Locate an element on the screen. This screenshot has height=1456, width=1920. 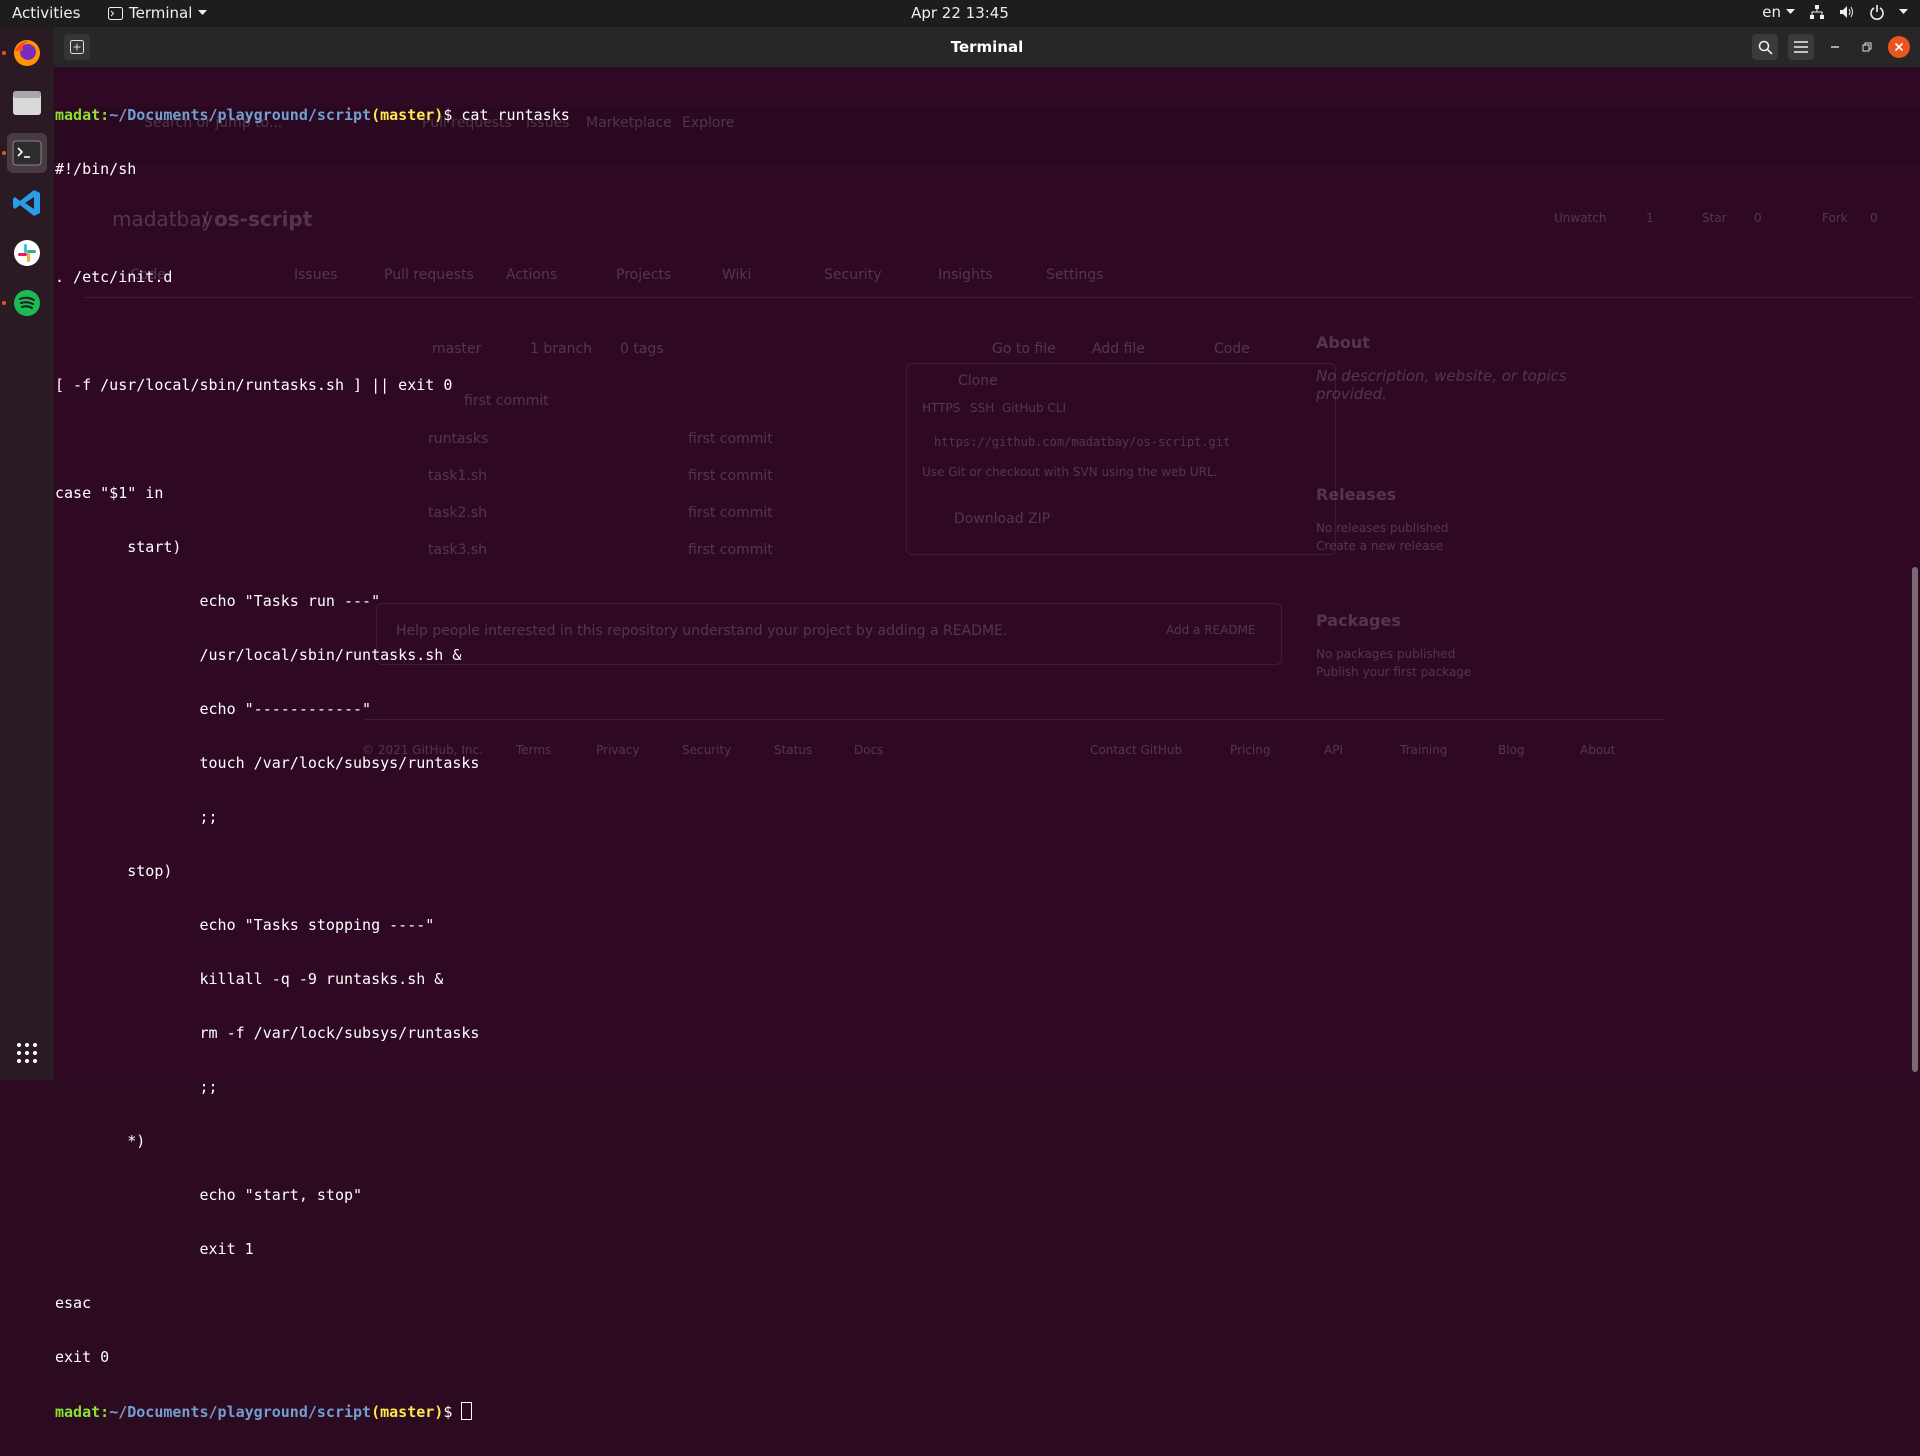
fork-count: 0 is located at coordinates (1874, 218).